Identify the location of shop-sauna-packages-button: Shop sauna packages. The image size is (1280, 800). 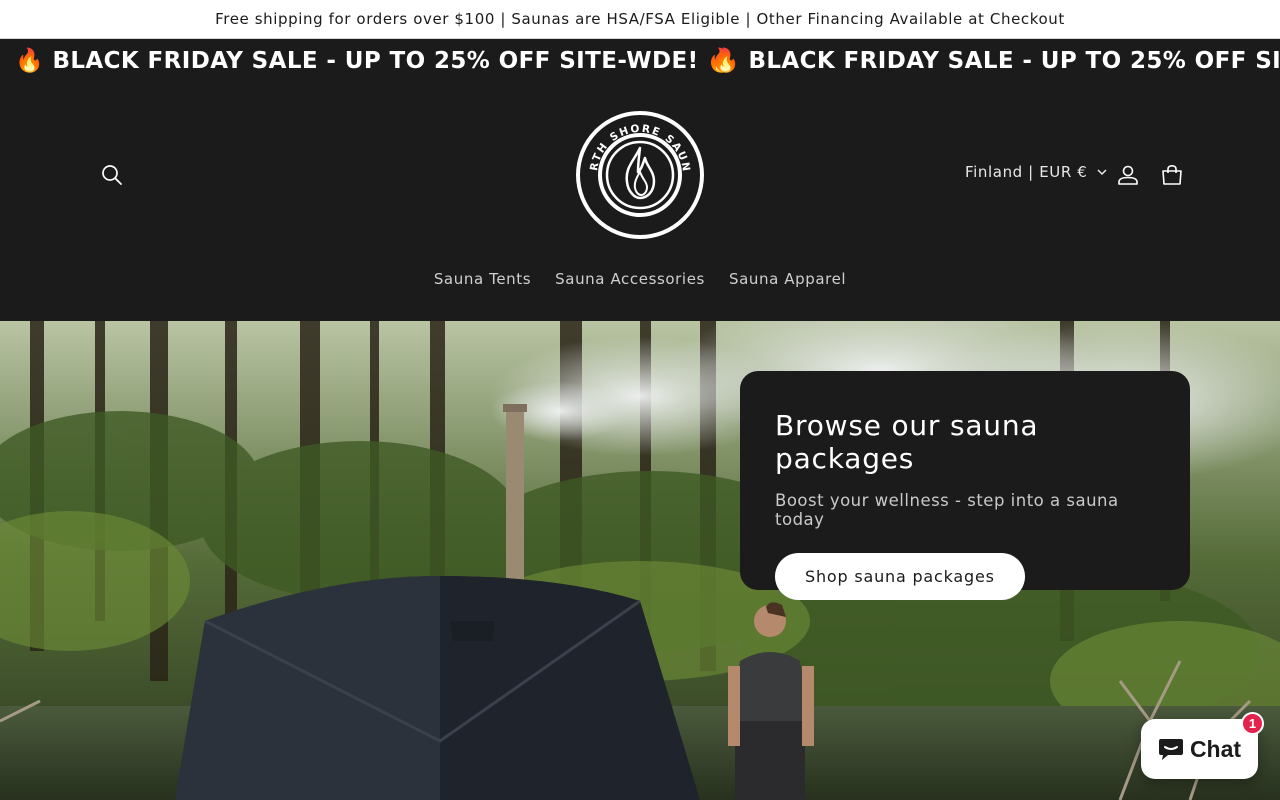
(900, 576).